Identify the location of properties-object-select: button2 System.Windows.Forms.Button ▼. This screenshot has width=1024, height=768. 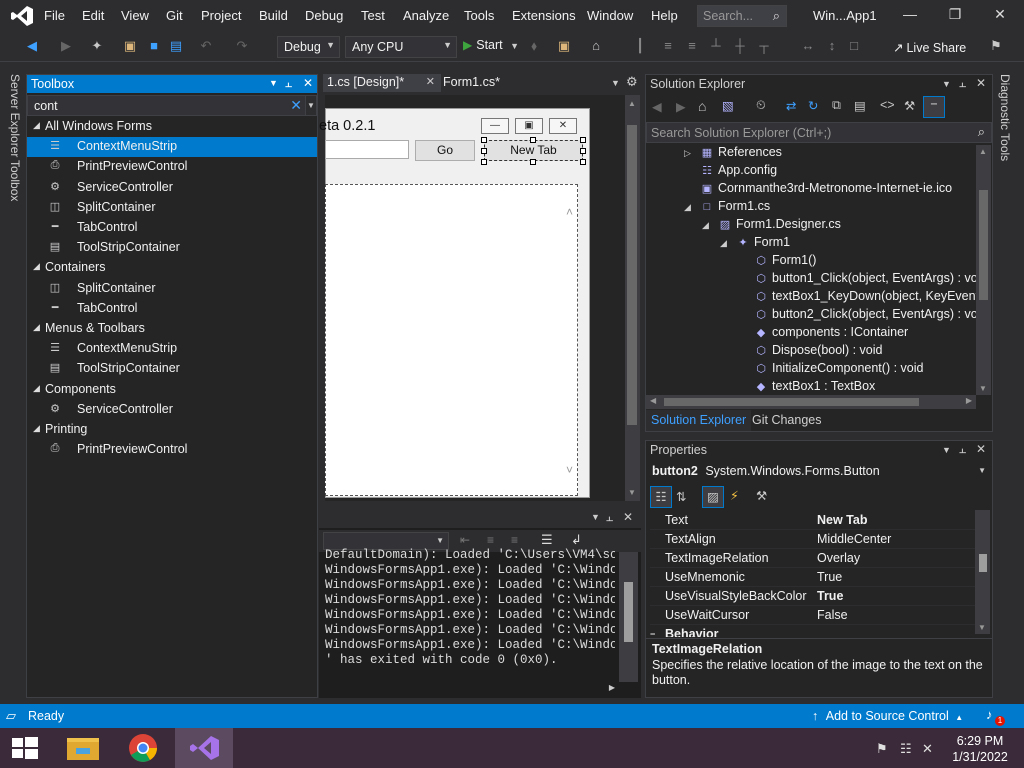
(819, 472).